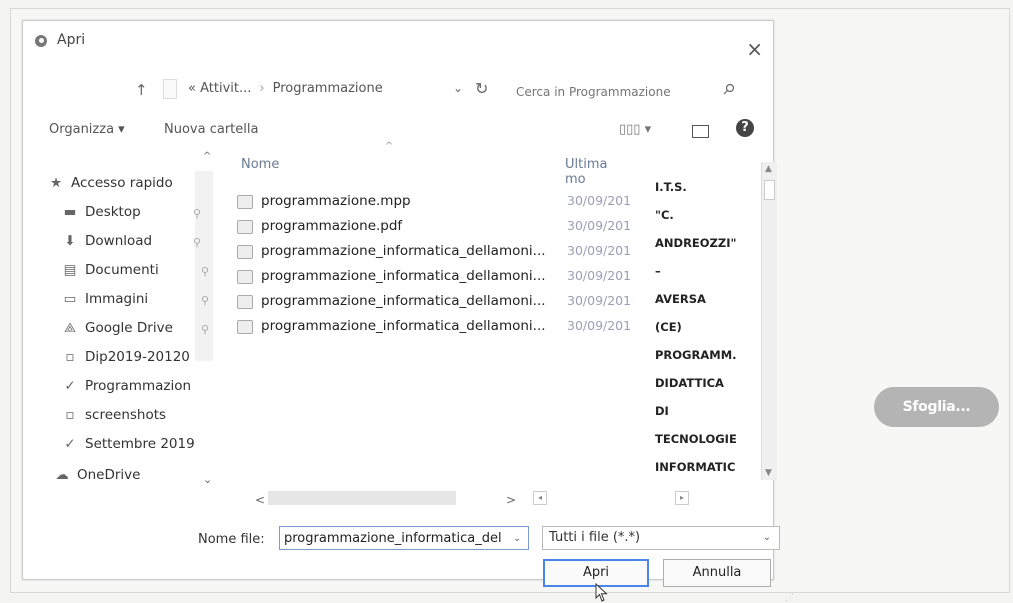 The width and height of the screenshot is (1013, 603). What do you see at coordinates (696, 243) in the screenshot?
I see `preview-line: ANDREOZZI"` at bounding box center [696, 243].